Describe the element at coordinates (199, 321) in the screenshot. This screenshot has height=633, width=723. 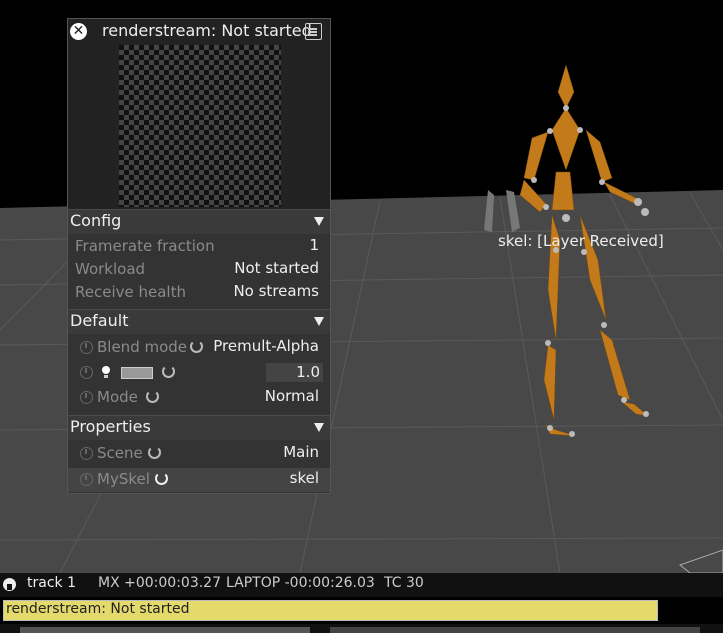
I see `section-default-header: Default` at that location.